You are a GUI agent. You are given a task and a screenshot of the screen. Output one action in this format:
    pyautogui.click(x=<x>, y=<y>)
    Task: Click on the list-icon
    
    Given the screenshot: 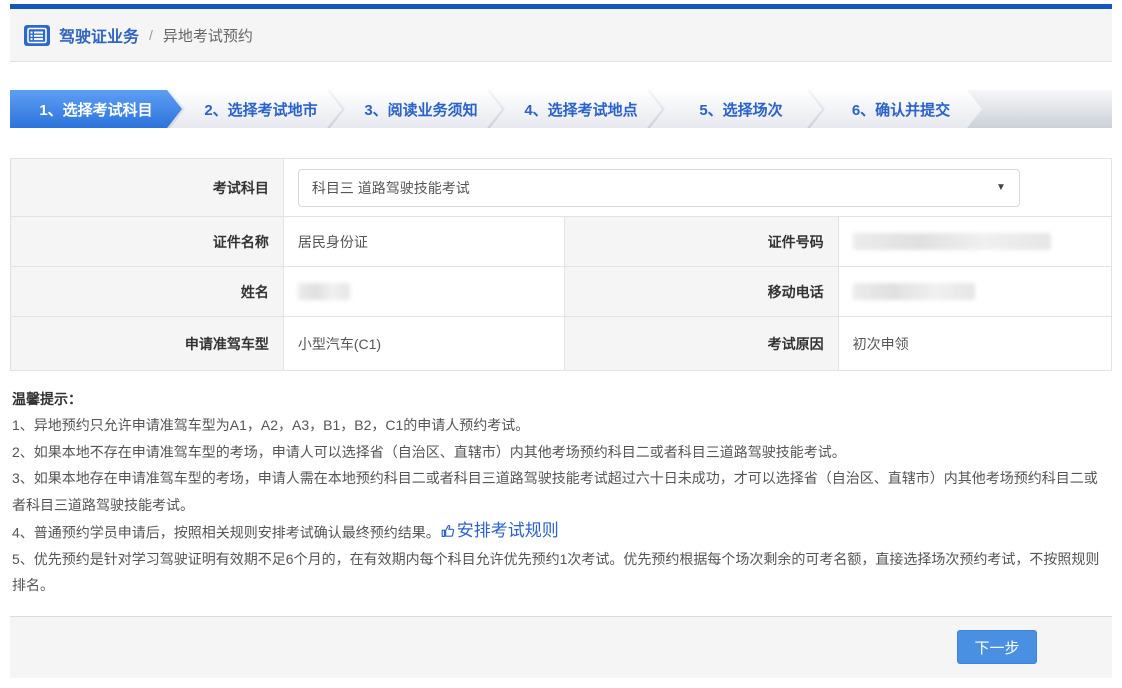 What is the action you would take?
    pyautogui.click(x=37, y=35)
    